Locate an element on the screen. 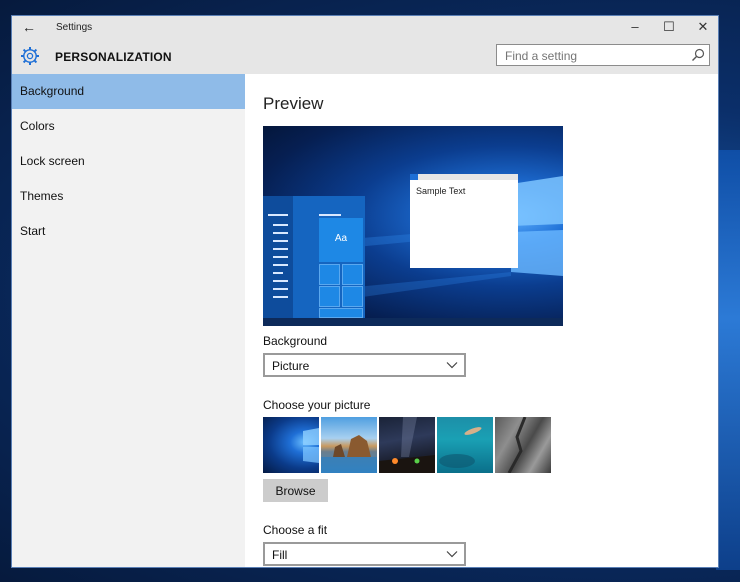 The height and width of the screenshot is (582, 740). browse-button: Browse is located at coordinates (295, 490).